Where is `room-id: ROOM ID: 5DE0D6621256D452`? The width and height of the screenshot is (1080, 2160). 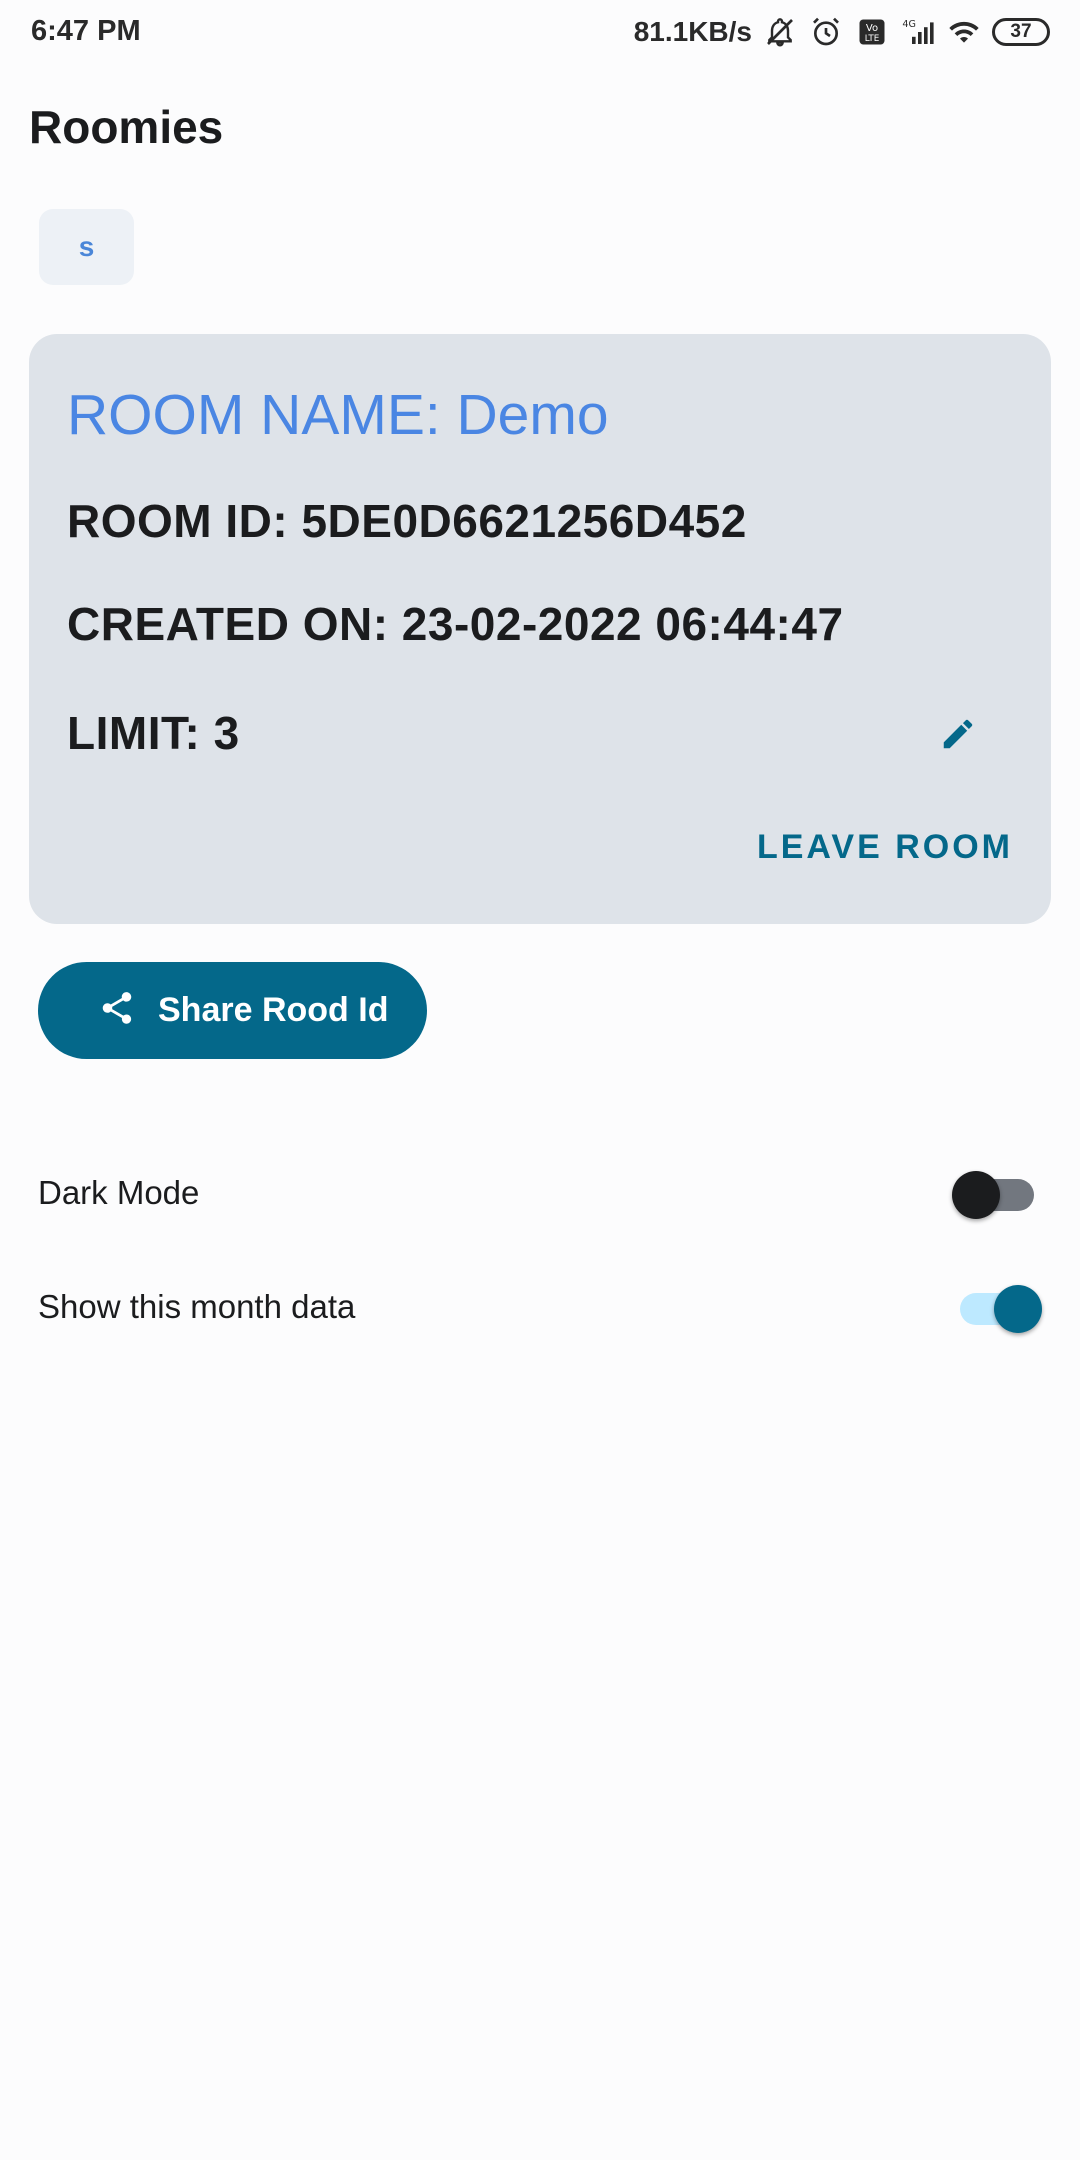
room-id: ROOM ID: 5DE0D6621256D452 is located at coordinates (407, 521).